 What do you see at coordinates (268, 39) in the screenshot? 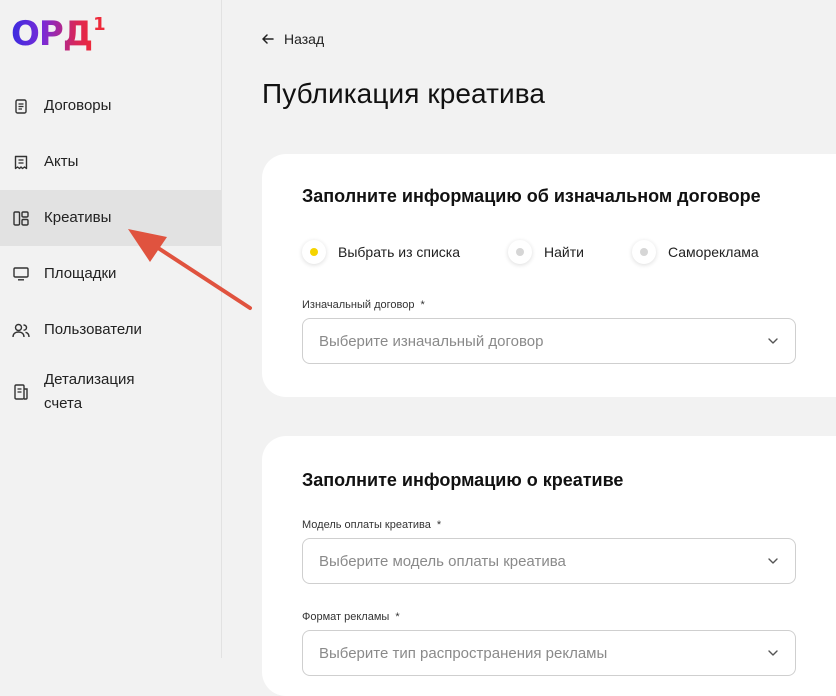
I see `arrow-left-icon` at bounding box center [268, 39].